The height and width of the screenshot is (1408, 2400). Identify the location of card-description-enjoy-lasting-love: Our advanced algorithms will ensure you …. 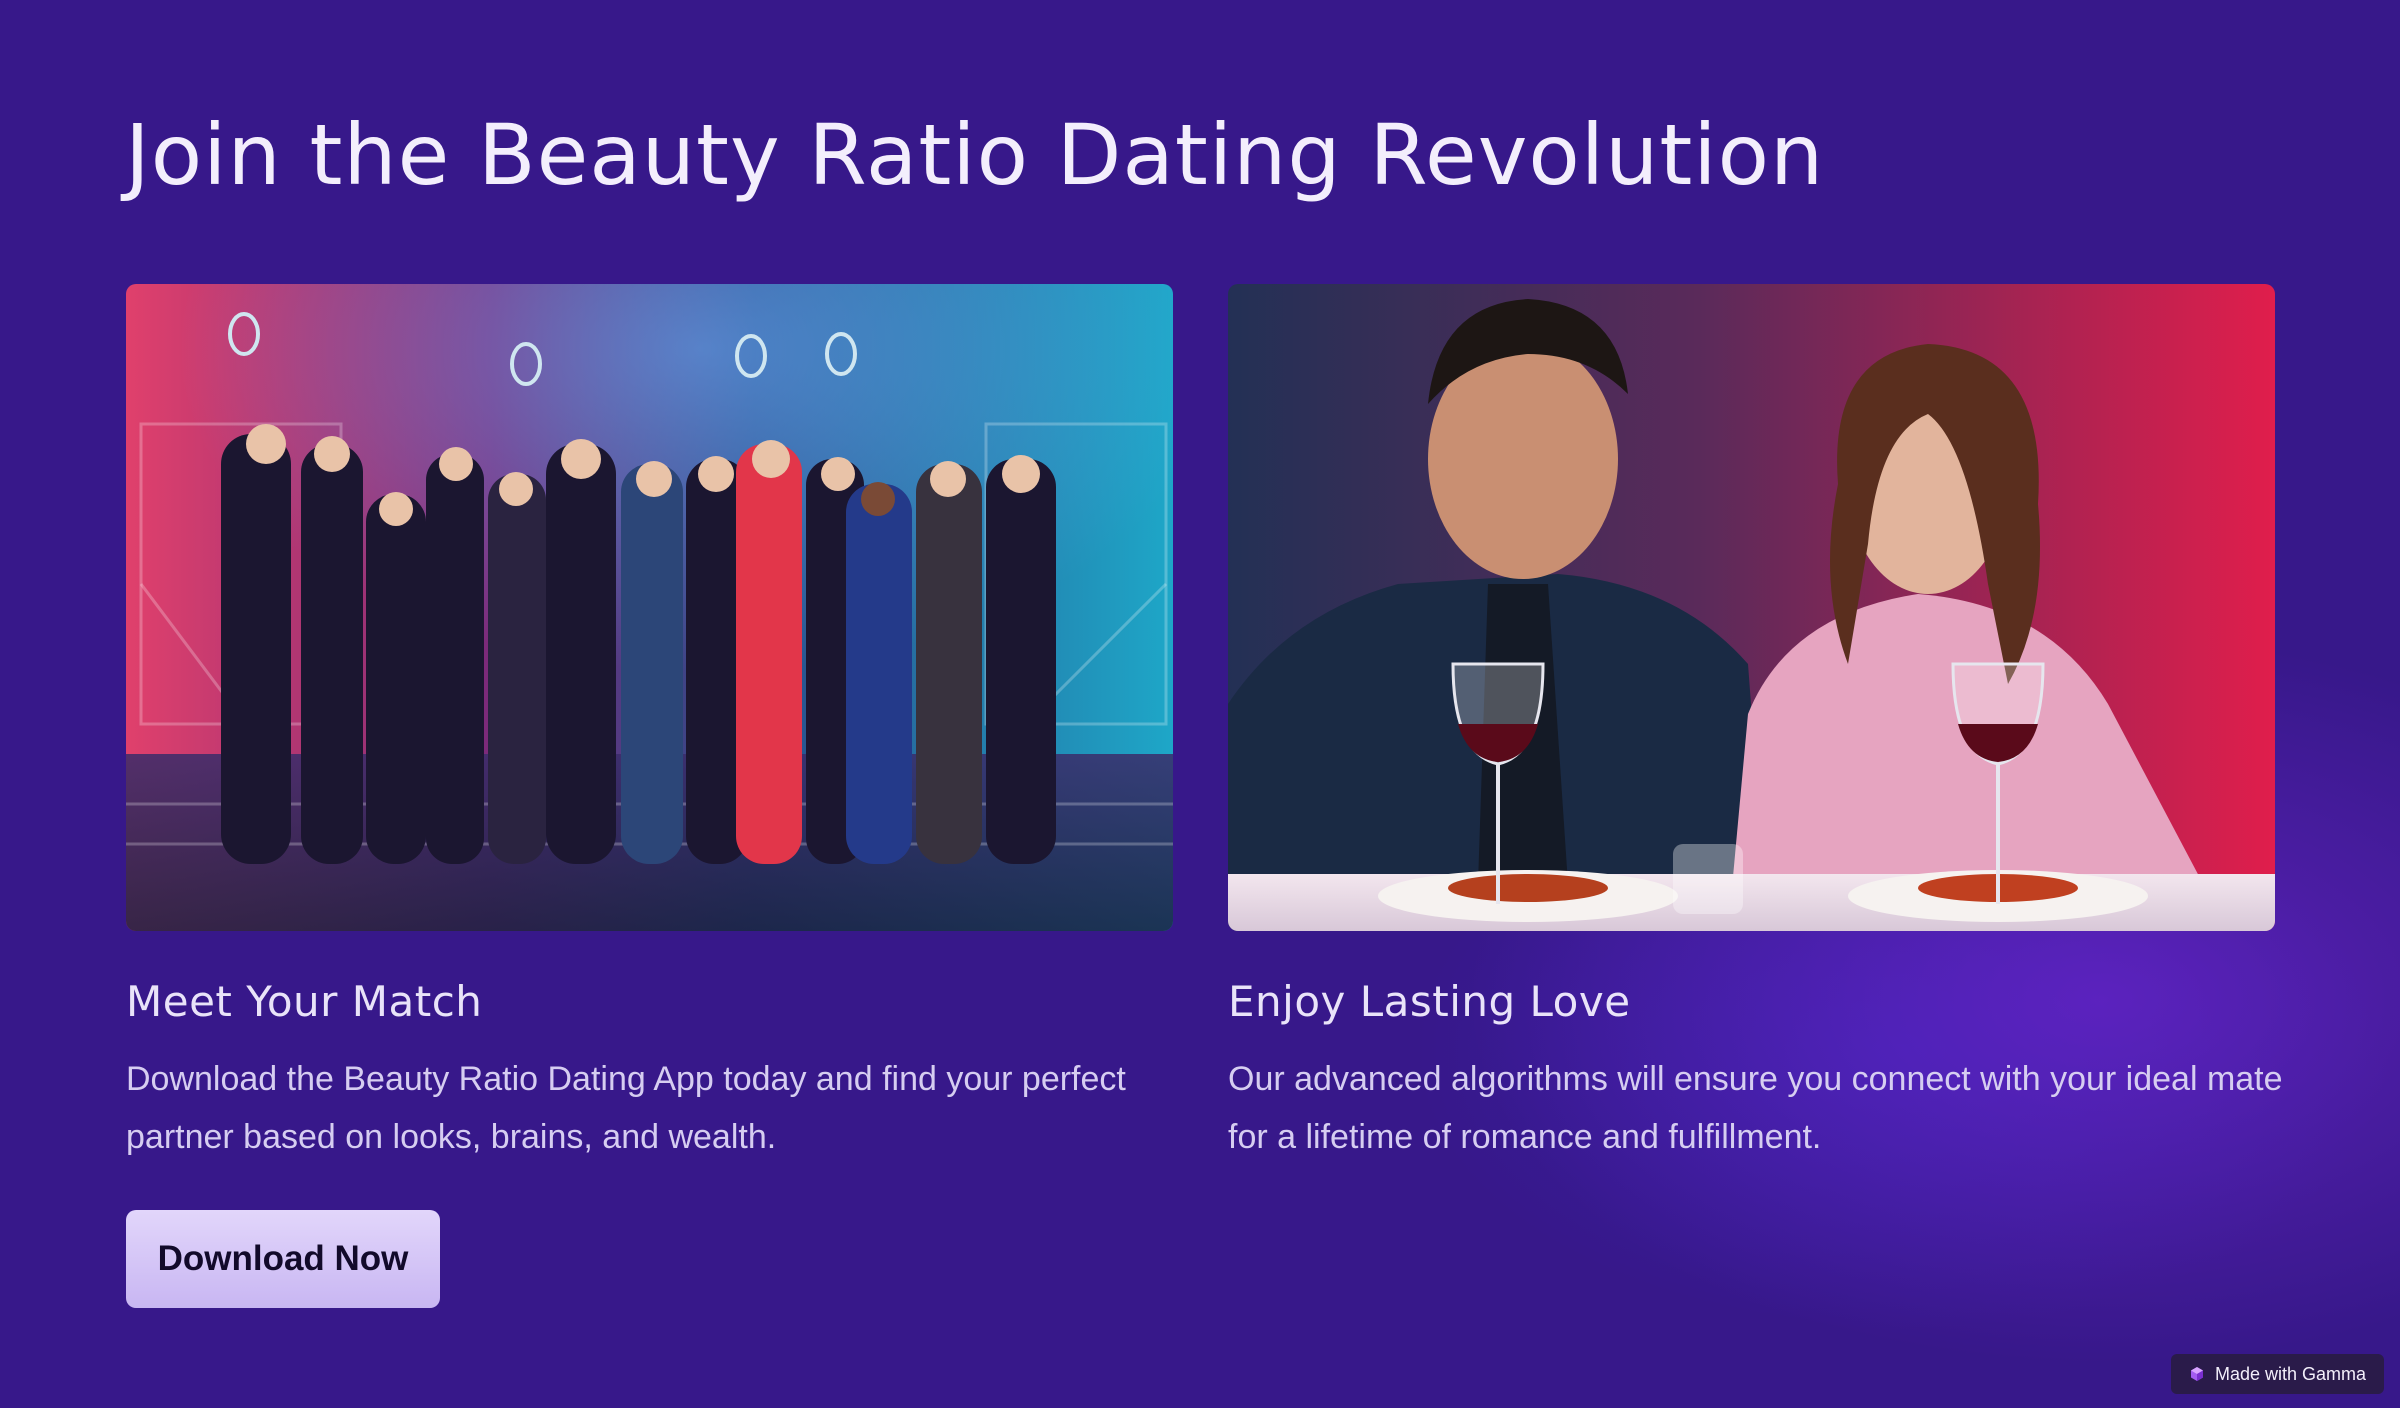
(1755, 1108).